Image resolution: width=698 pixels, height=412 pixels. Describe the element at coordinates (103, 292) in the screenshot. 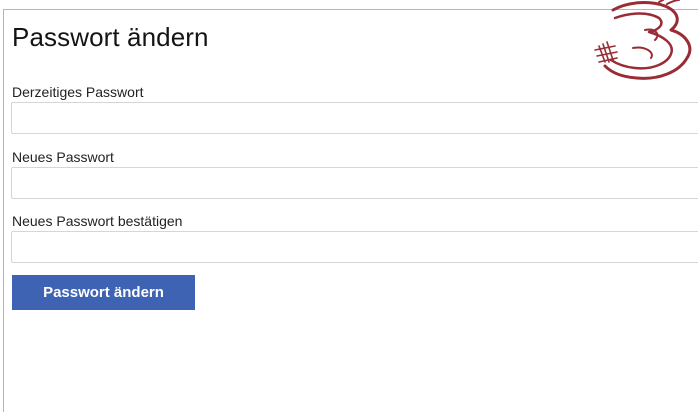

I see `change-password-button: Passwort ändern` at that location.